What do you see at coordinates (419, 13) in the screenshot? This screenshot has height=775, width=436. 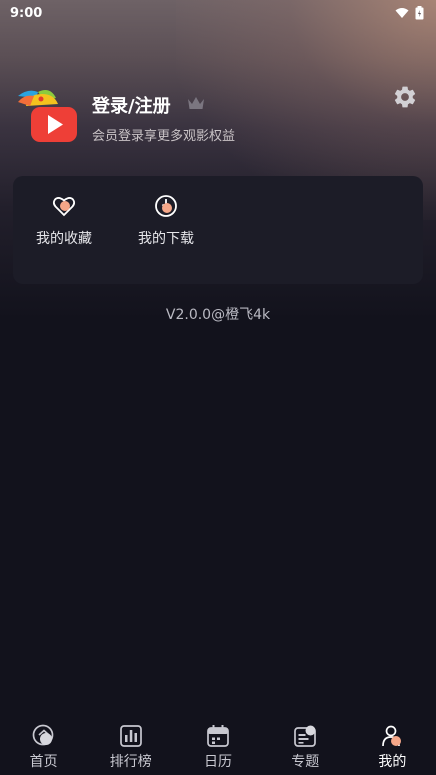 I see `battery-icon` at bounding box center [419, 13].